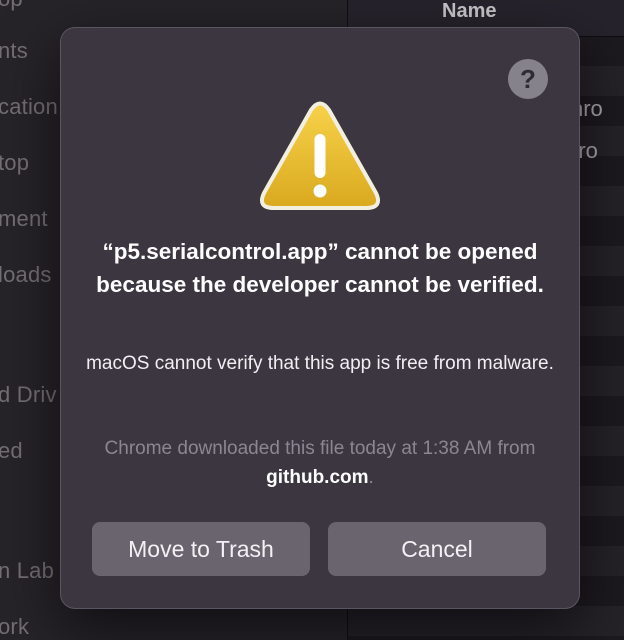 The height and width of the screenshot is (640, 624). Describe the element at coordinates (320, 155) in the screenshot. I see `warning-triangle-icon` at that location.